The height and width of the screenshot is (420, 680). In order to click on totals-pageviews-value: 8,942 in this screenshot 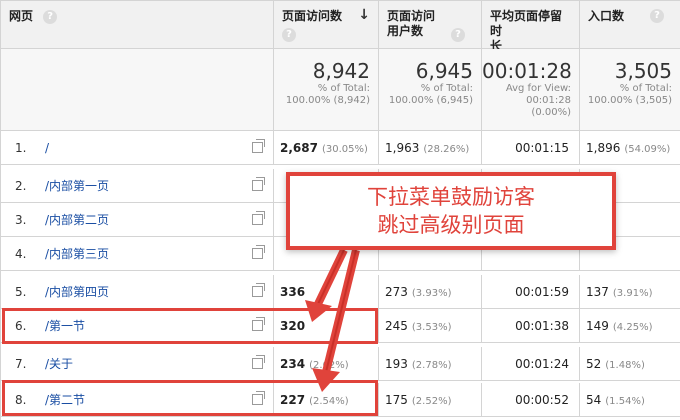, I will do `click(341, 71)`.